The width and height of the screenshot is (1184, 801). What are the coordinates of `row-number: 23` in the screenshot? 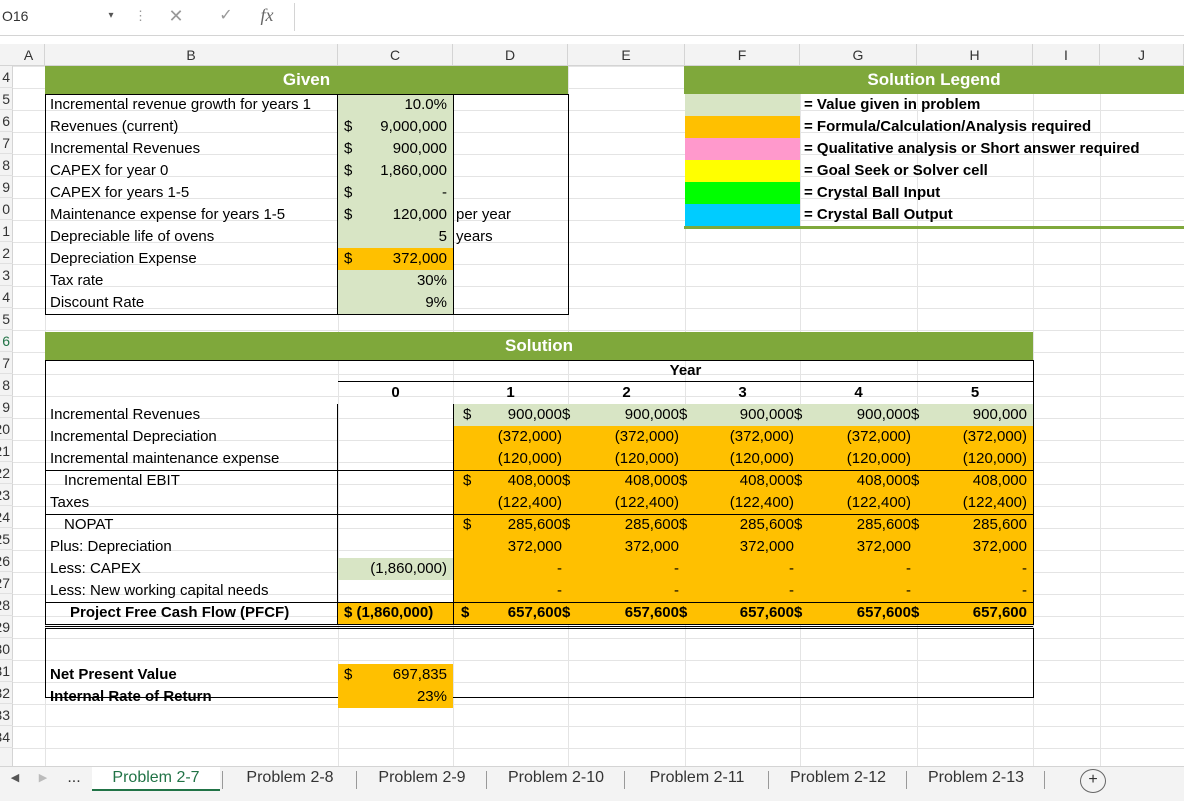 It's located at (5, 495).